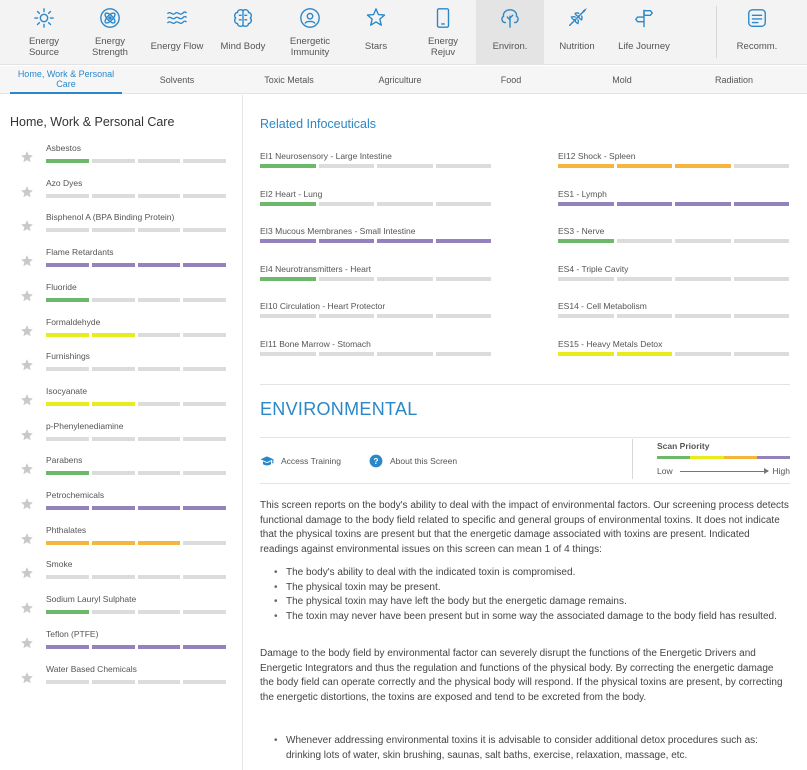 The width and height of the screenshot is (807, 770). Describe the element at coordinates (61, 286) in the screenshot. I see `toxin-label: Fluoride` at that location.